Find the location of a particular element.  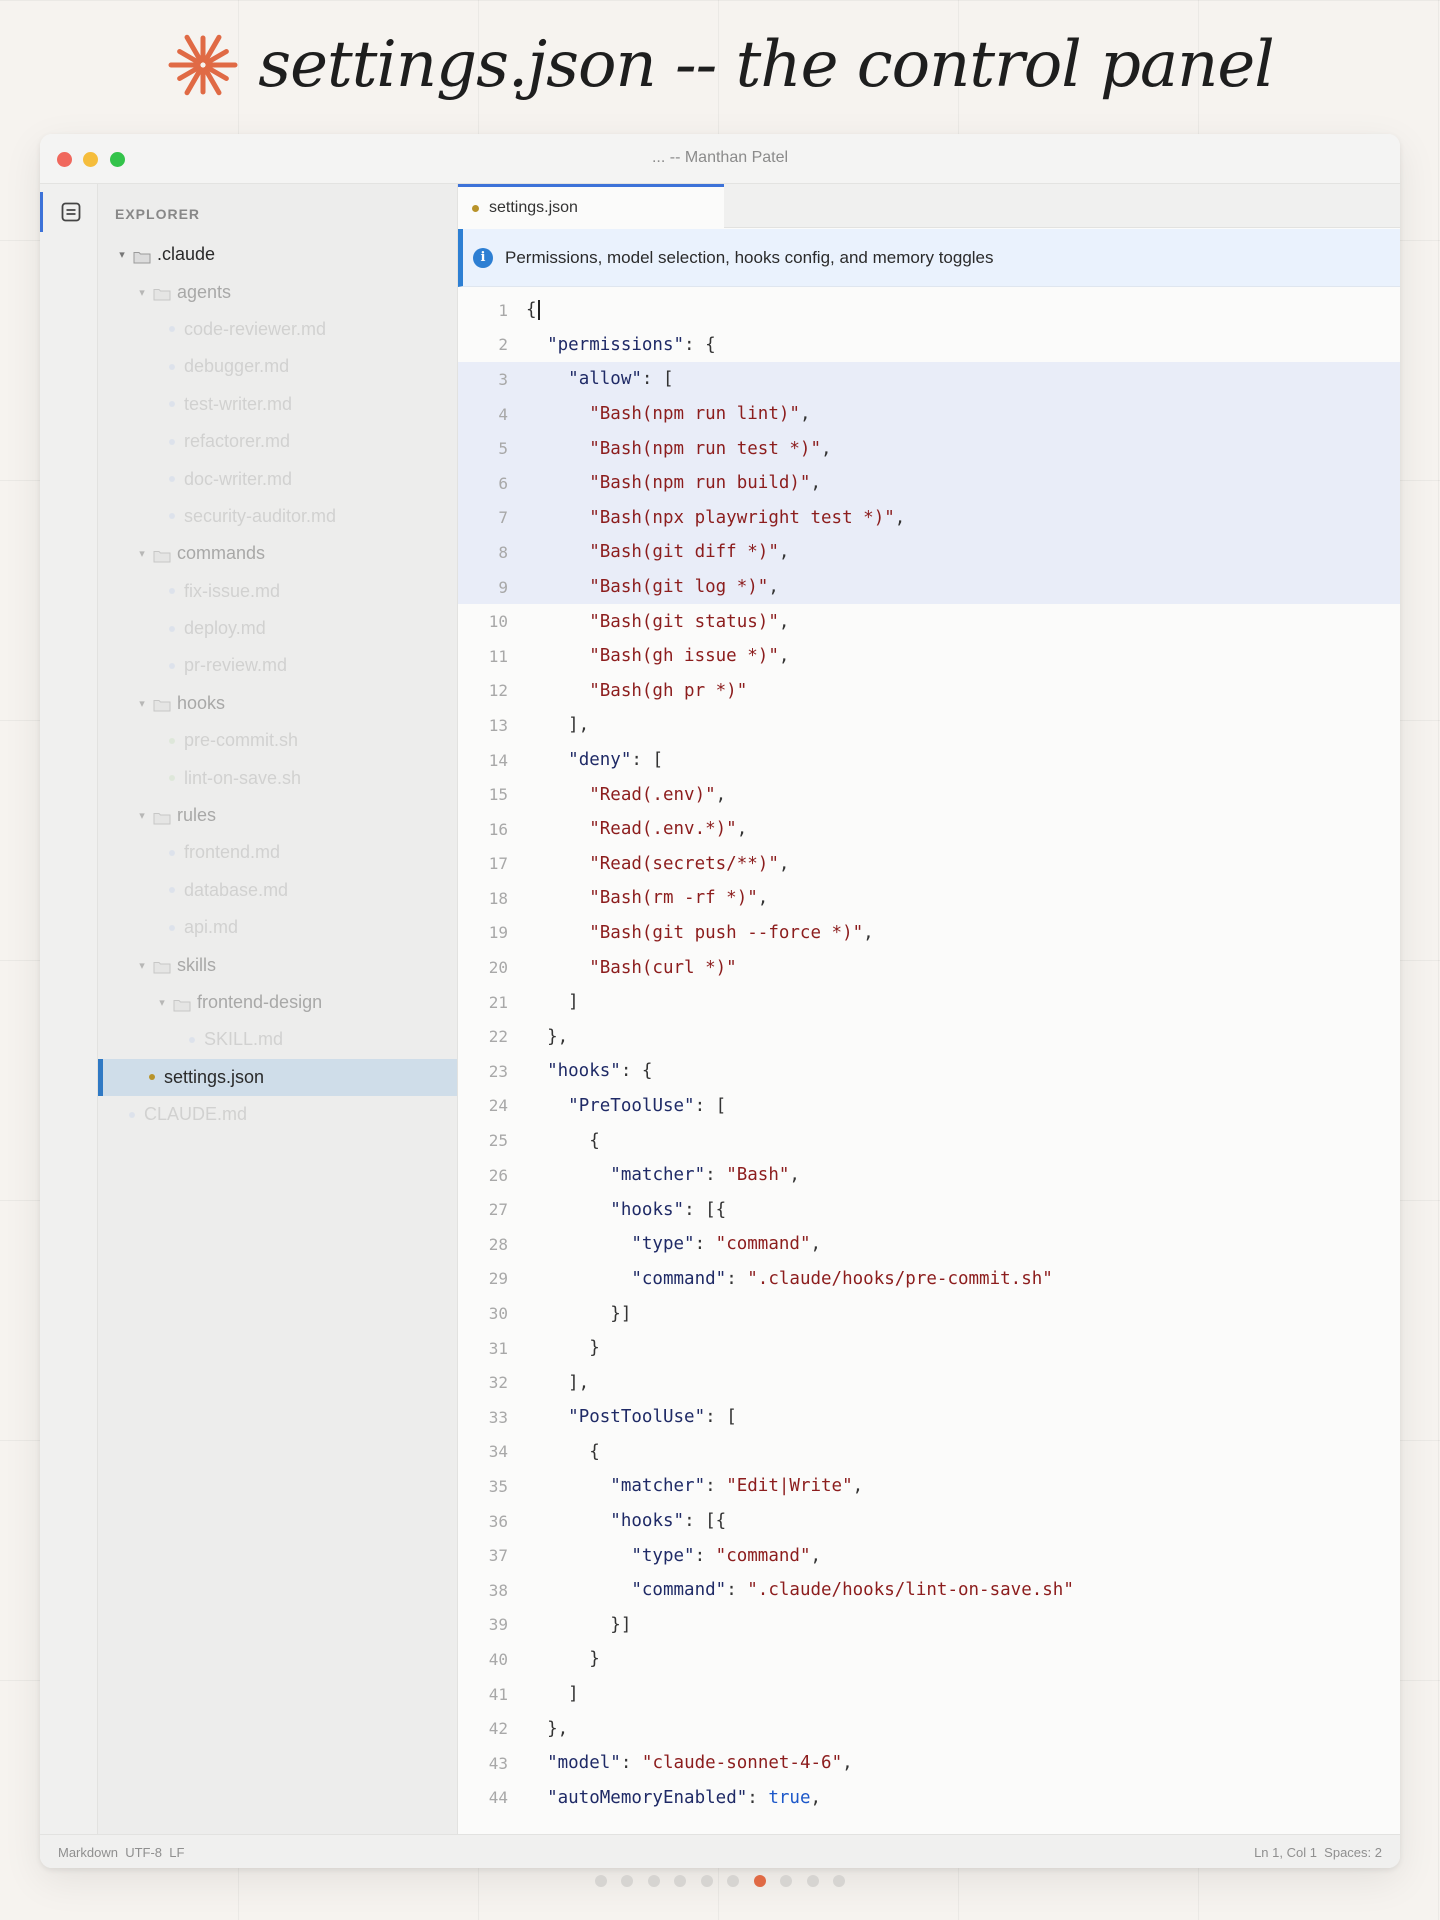

tree-file-claude-md: CLAUDE.md is located at coordinates (277, 1114).